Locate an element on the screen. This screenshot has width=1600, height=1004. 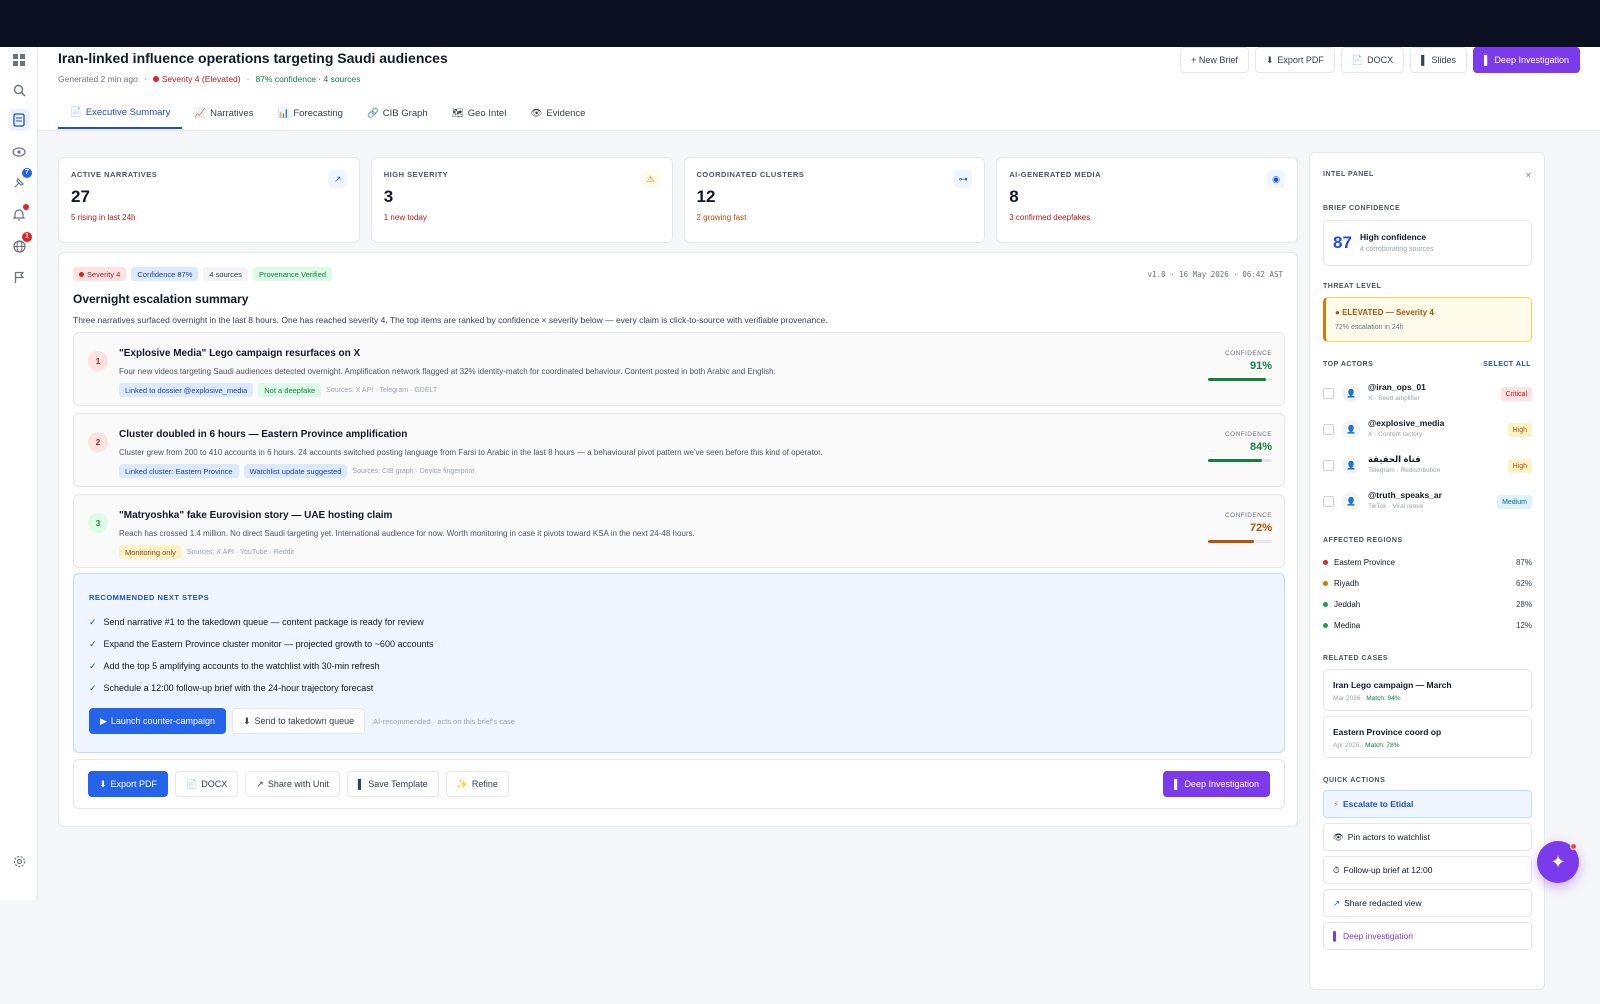
actor-name: @explosive_media is located at coordinates (1406, 423).